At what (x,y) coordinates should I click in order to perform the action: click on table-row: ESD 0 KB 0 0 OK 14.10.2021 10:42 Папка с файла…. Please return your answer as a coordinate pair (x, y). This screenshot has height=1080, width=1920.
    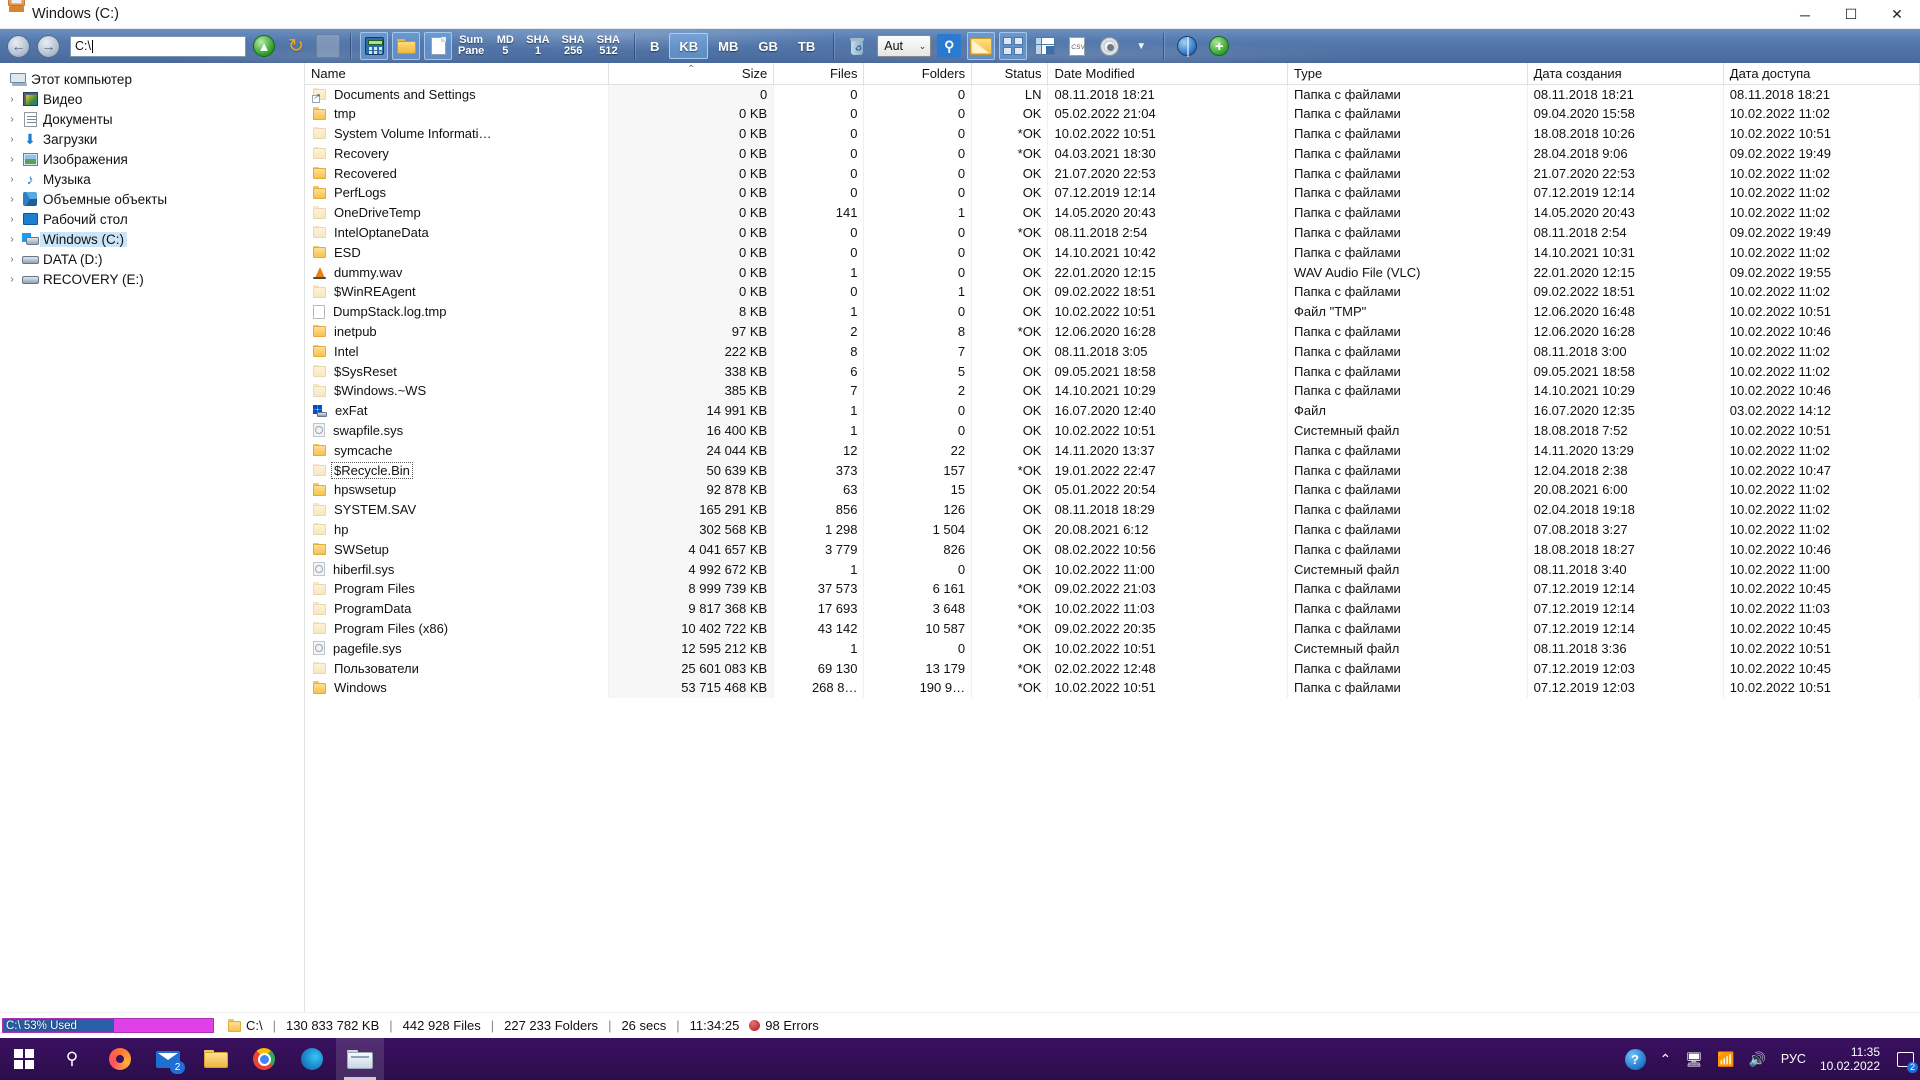
    Looking at the image, I should click on (1112, 252).